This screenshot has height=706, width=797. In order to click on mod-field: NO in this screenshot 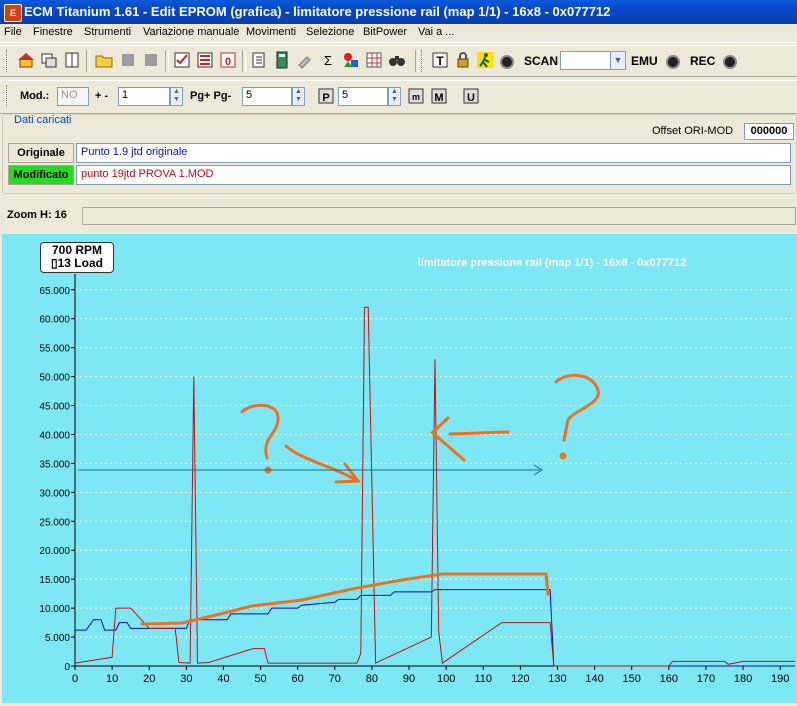, I will do `click(73, 96)`.